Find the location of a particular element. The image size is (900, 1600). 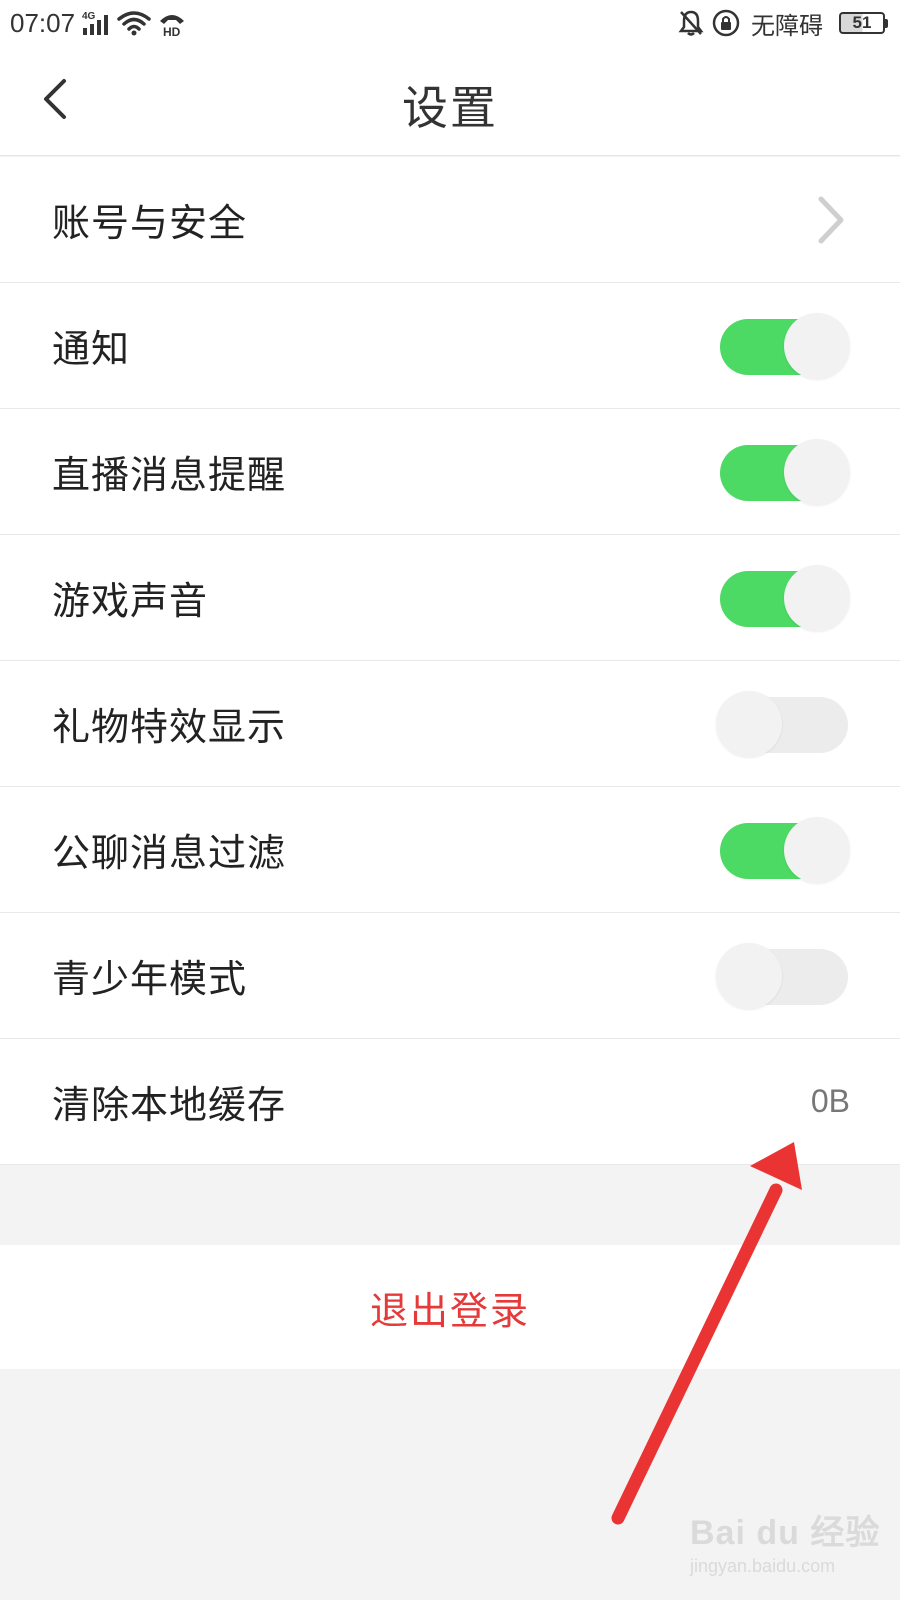

notification-toggle is located at coordinates (784, 345).